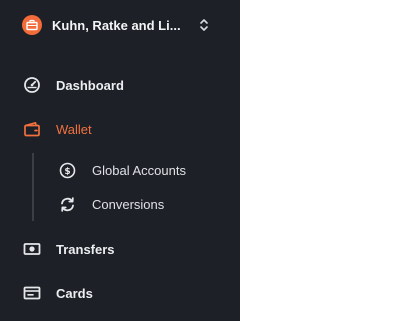 The height and width of the screenshot is (321, 411). I want to click on nav-label-transfers: Transfers, so click(85, 249).